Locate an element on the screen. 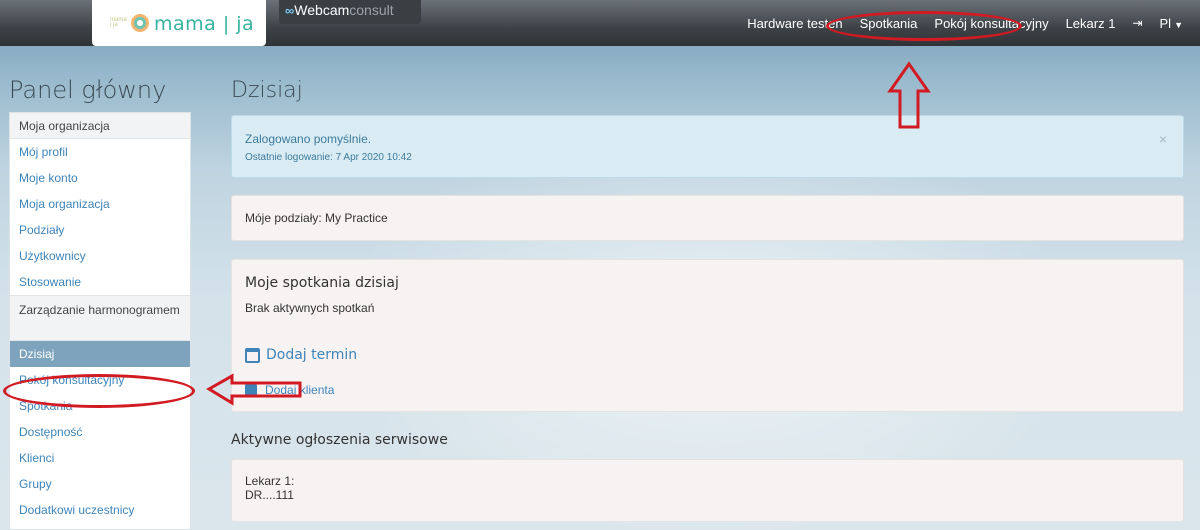 The width and height of the screenshot is (1200, 530). annotation-ellipse-top is located at coordinates (924, 26).